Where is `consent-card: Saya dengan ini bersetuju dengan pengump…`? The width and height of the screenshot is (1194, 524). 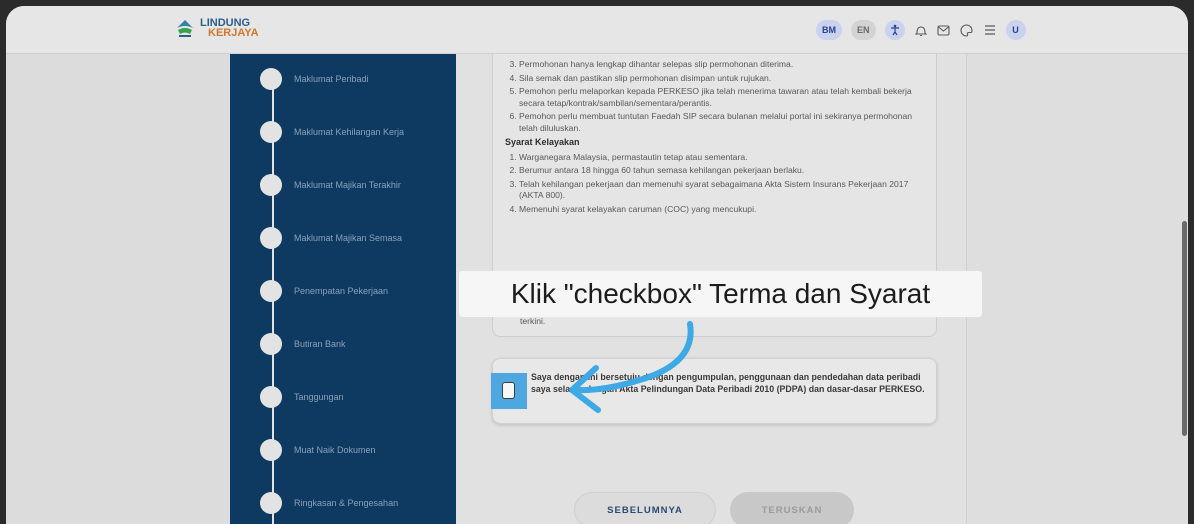 consent-card: Saya dengan ini bersetuju dengan pengump… is located at coordinates (714, 391).